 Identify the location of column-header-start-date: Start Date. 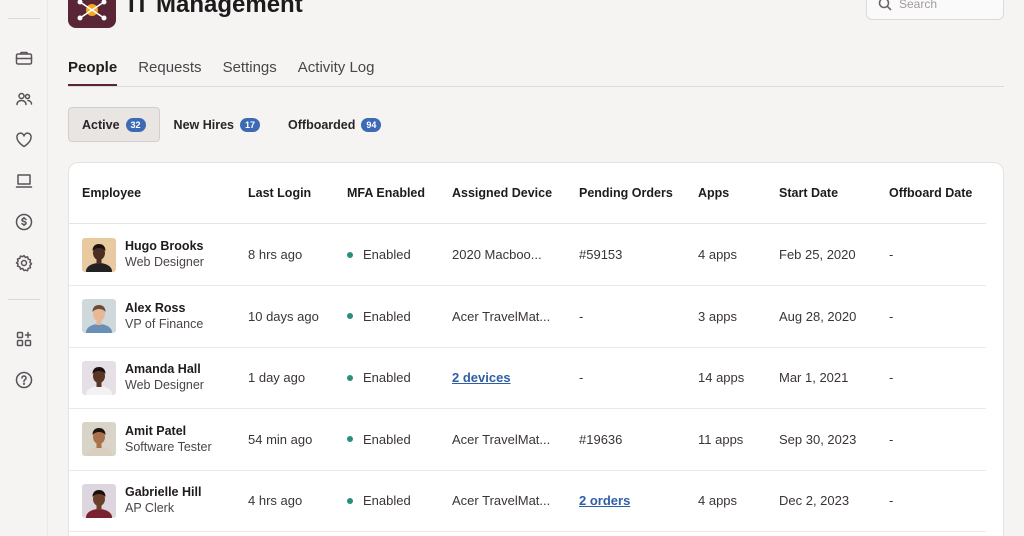
(808, 193).